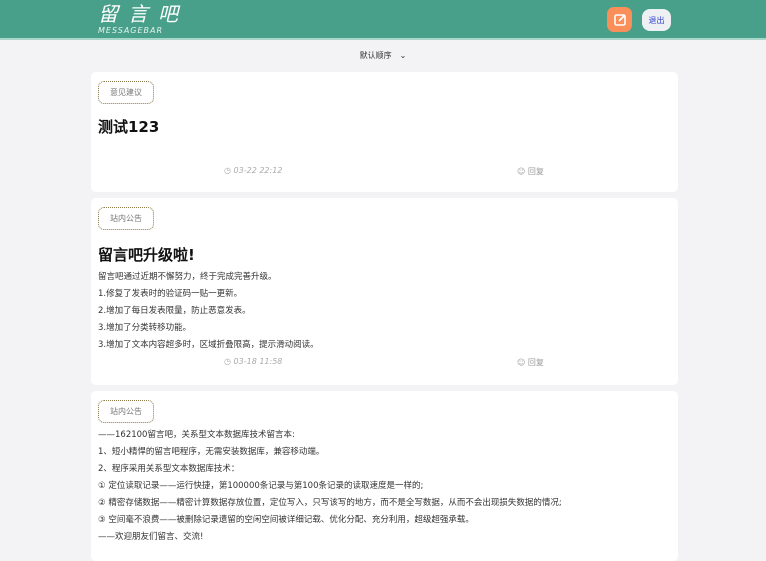  What do you see at coordinates (383, 20) in the screenshot?
I see `header: 留言吧 MESSAGEBAR 退出` at bounding box center [383, 20].